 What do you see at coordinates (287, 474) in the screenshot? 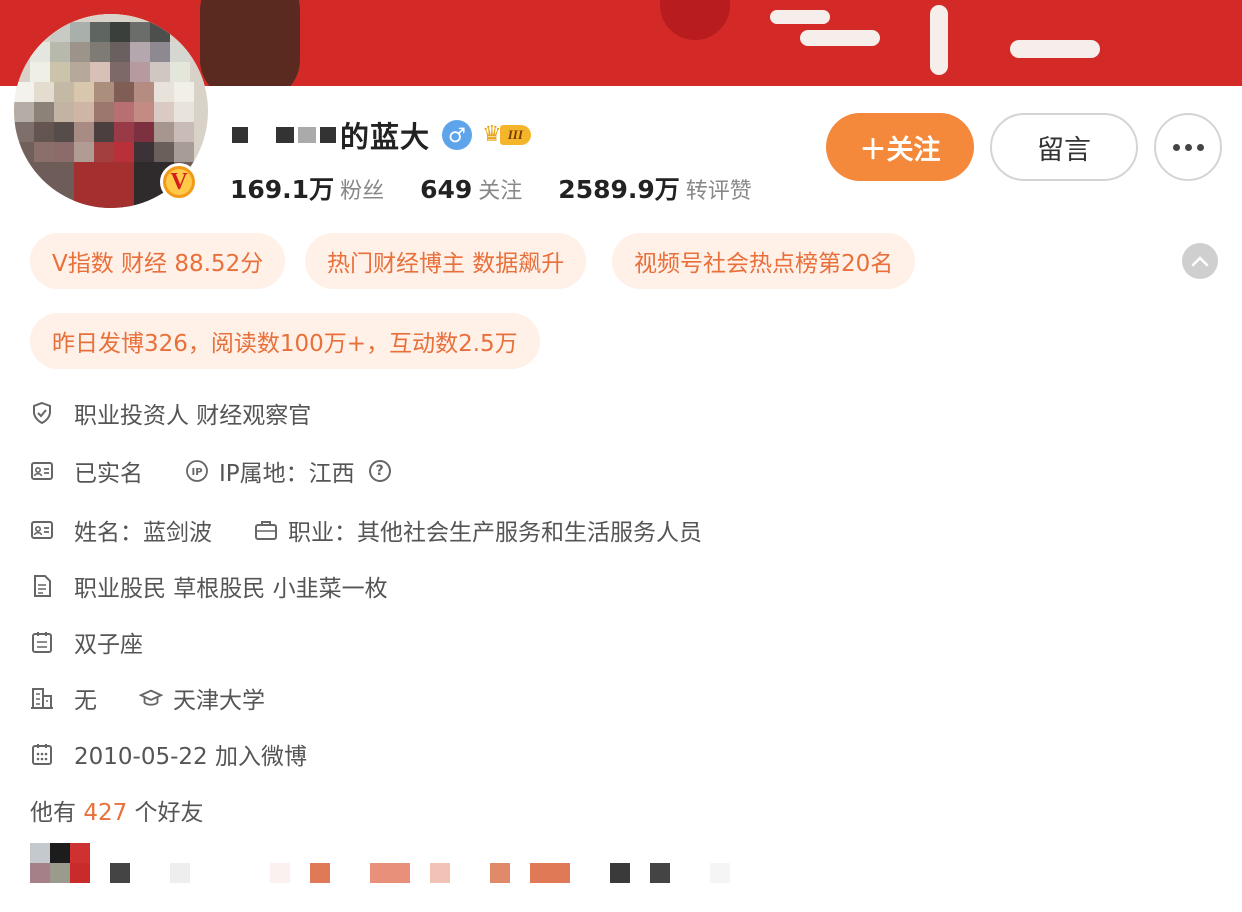
I see `ip-location: IP属地：江西` at bounding box center [287, 474].